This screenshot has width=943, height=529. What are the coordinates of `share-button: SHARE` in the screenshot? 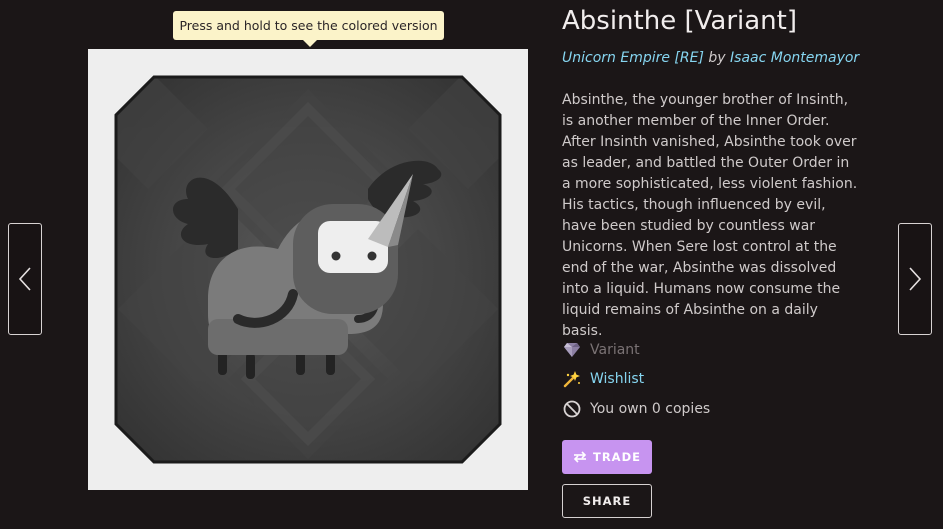 It's located at (607, 501).